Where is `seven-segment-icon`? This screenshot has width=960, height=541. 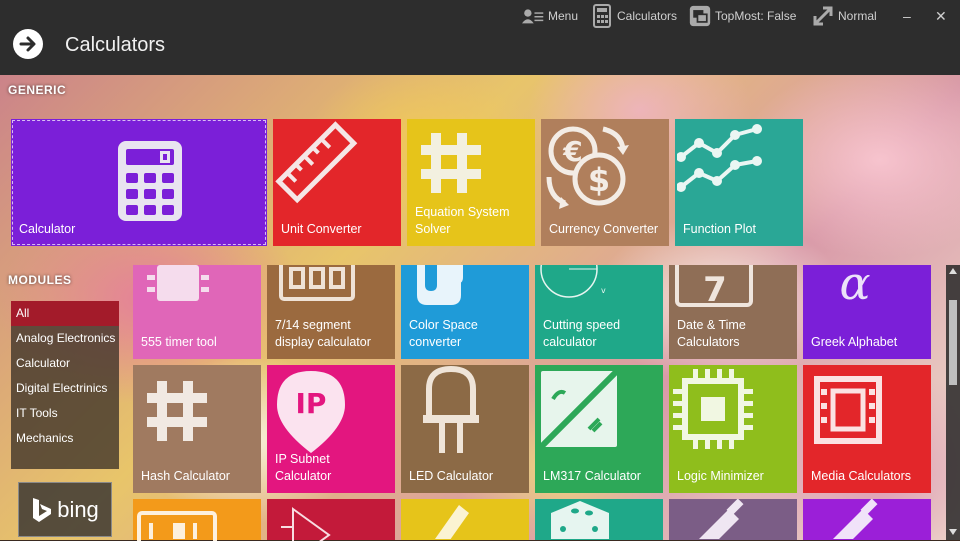 seven-segment-icon is located at coordinates (317, 283).